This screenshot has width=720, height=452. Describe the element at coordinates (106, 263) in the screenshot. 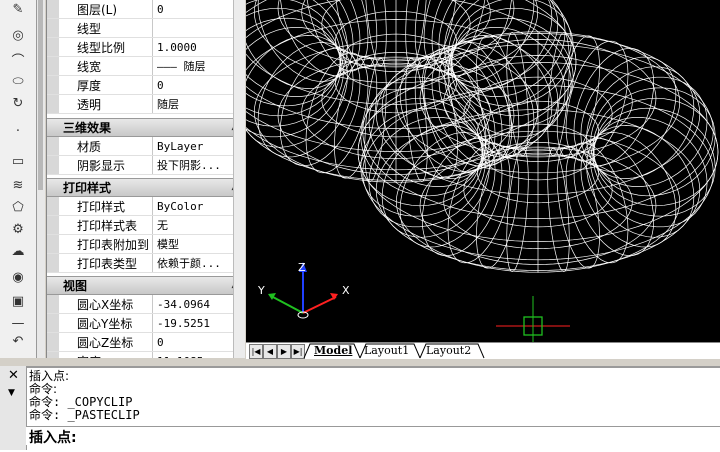

I see `property-name: 打印表类型` at that location.